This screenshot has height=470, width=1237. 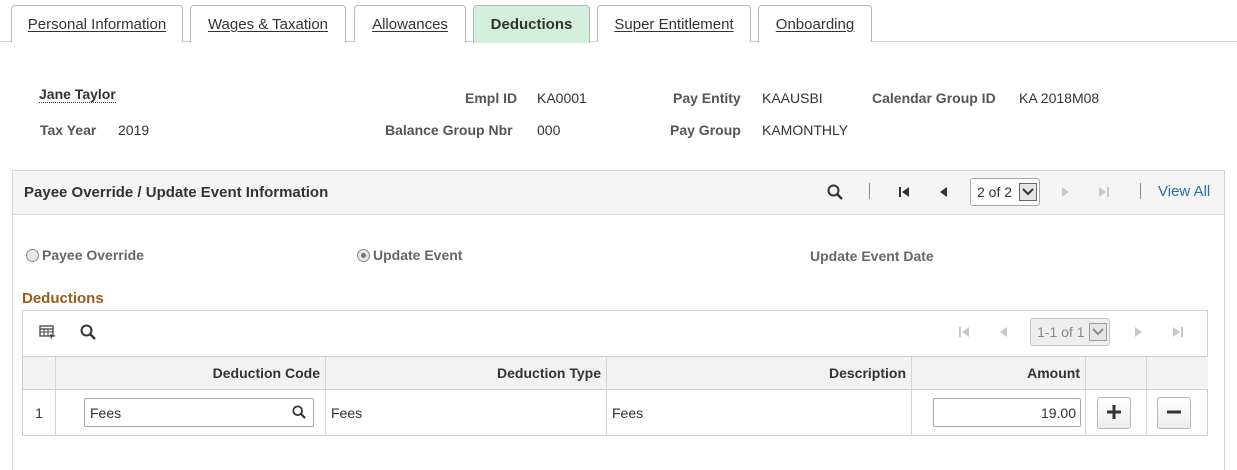 I want to click on add-row-cell, so click(x=1116, y=413).